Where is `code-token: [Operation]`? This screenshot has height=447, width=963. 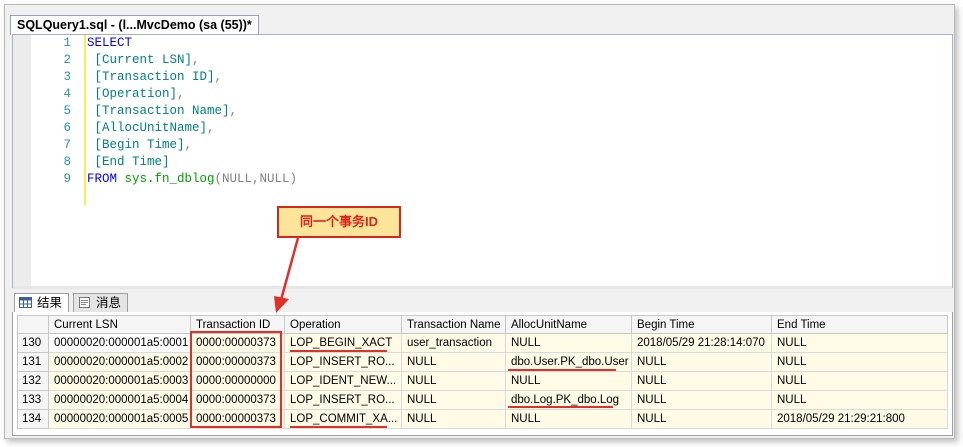
code-token: [Operation] is located at coordinates (132, 94).